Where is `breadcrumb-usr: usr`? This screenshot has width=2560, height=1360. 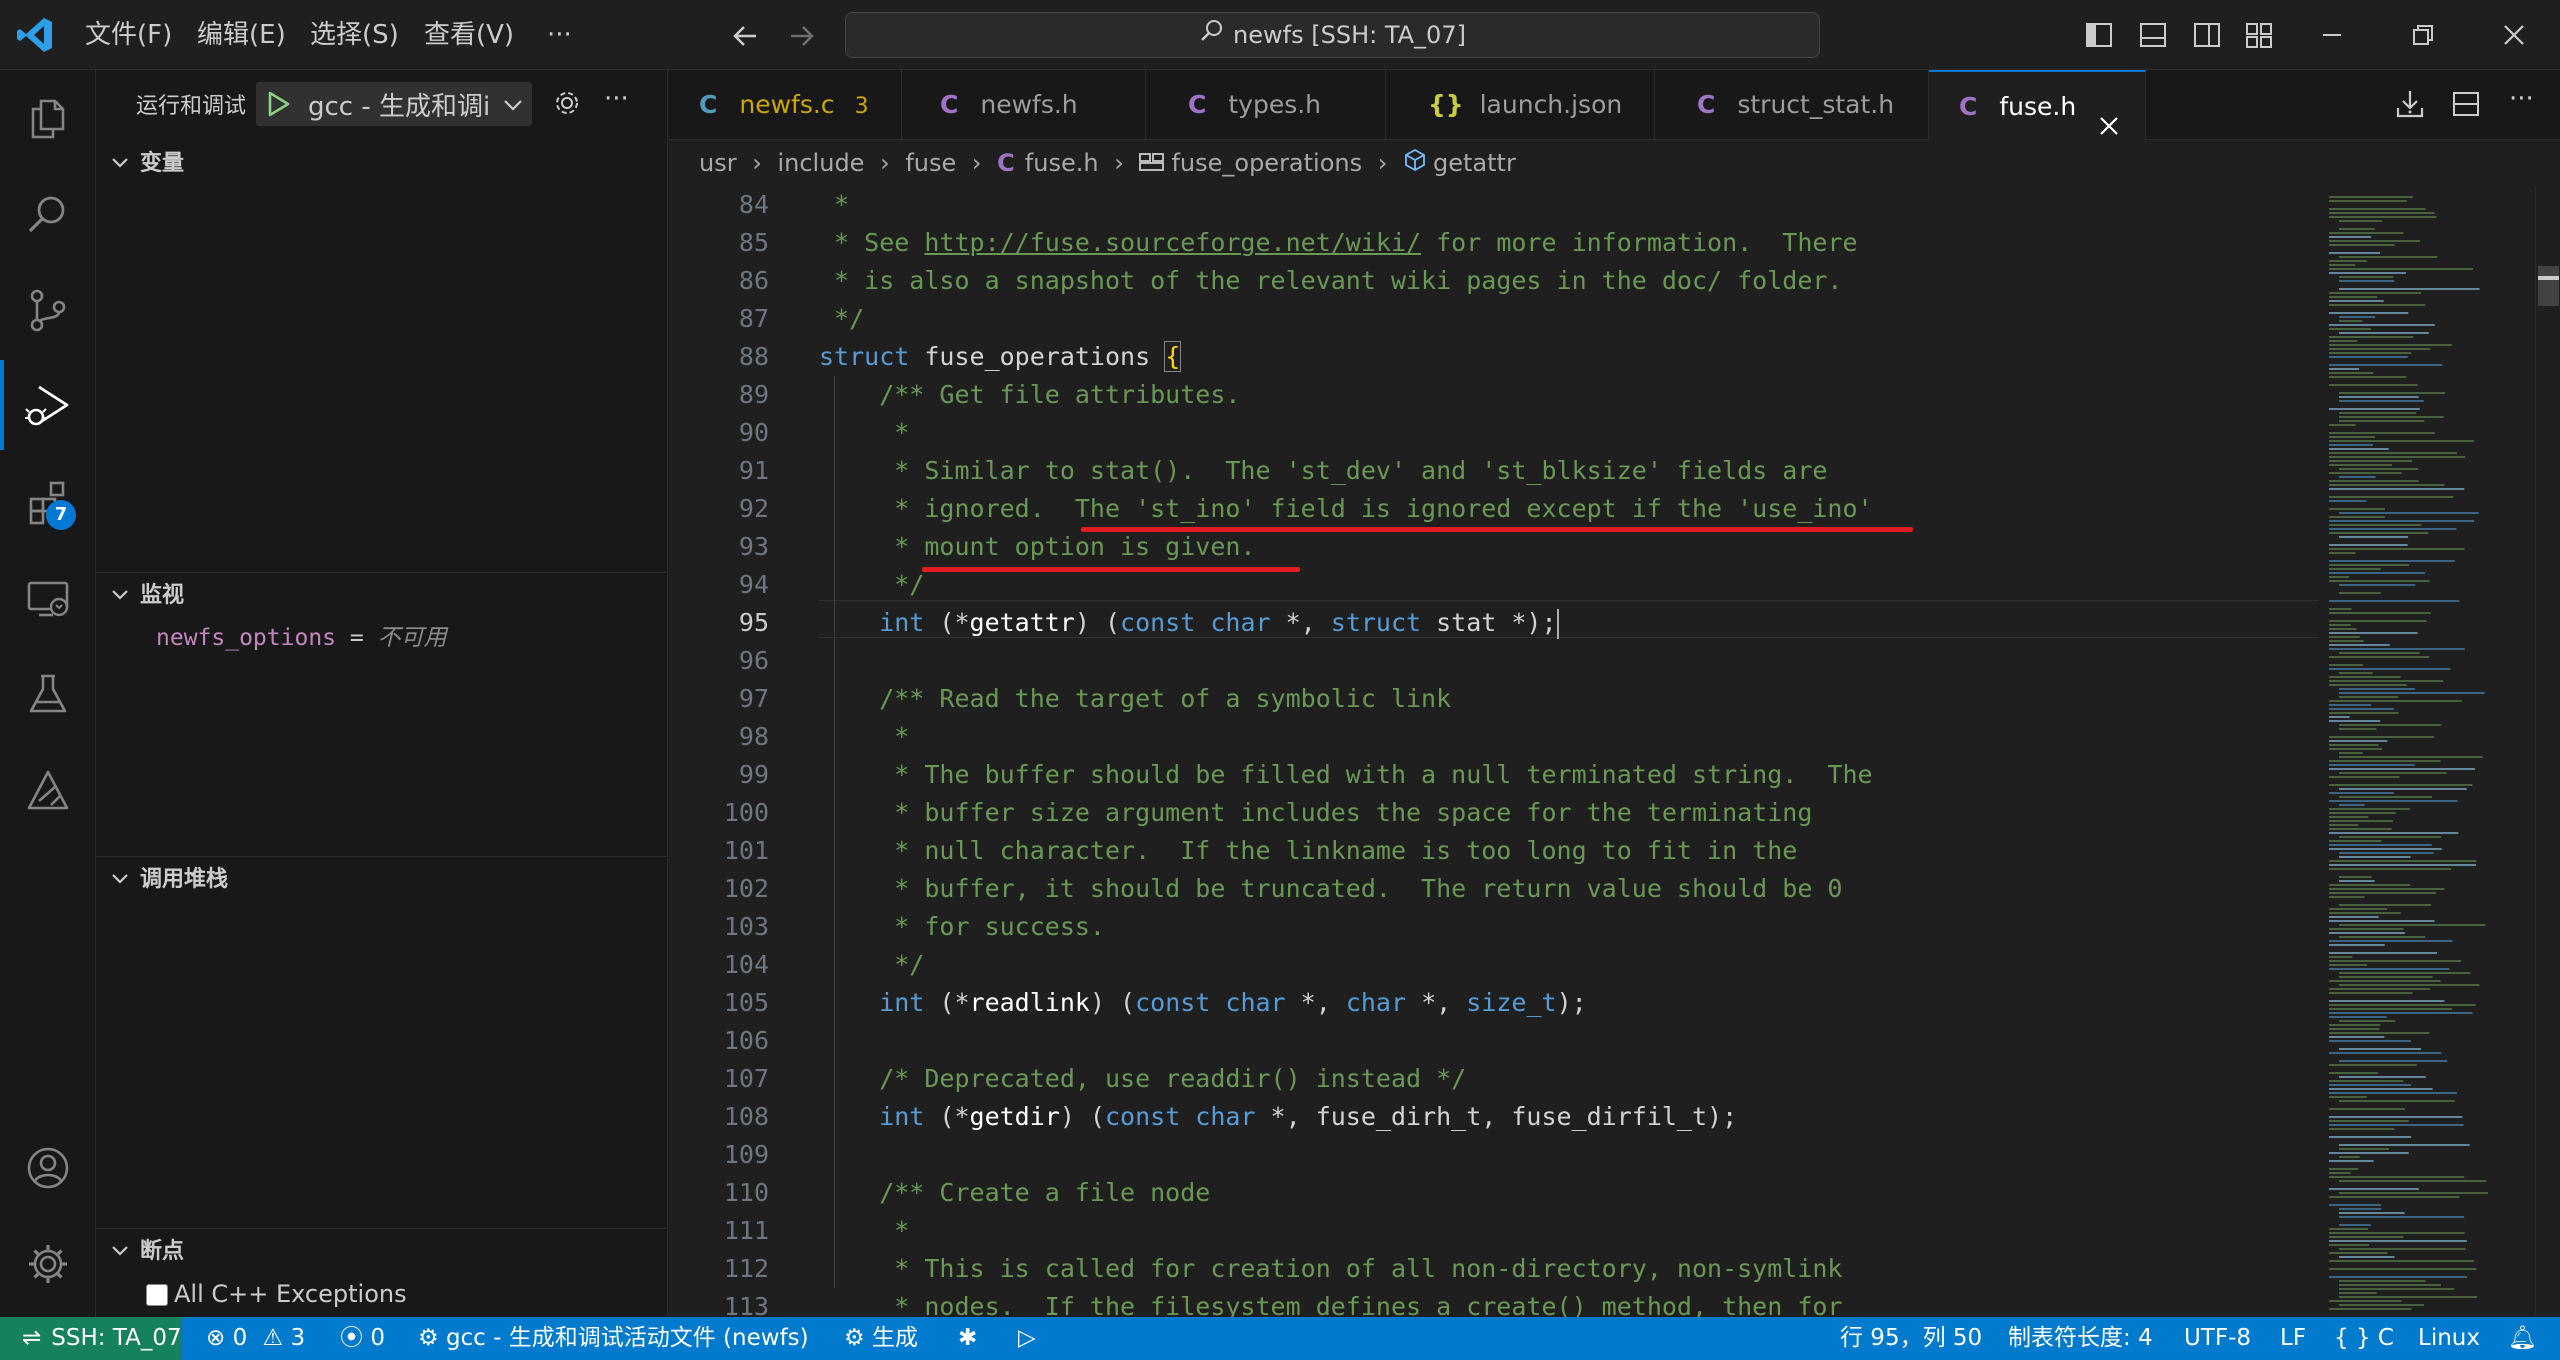 breadcrumb-usr: usr is located at coordinates (718, 163).